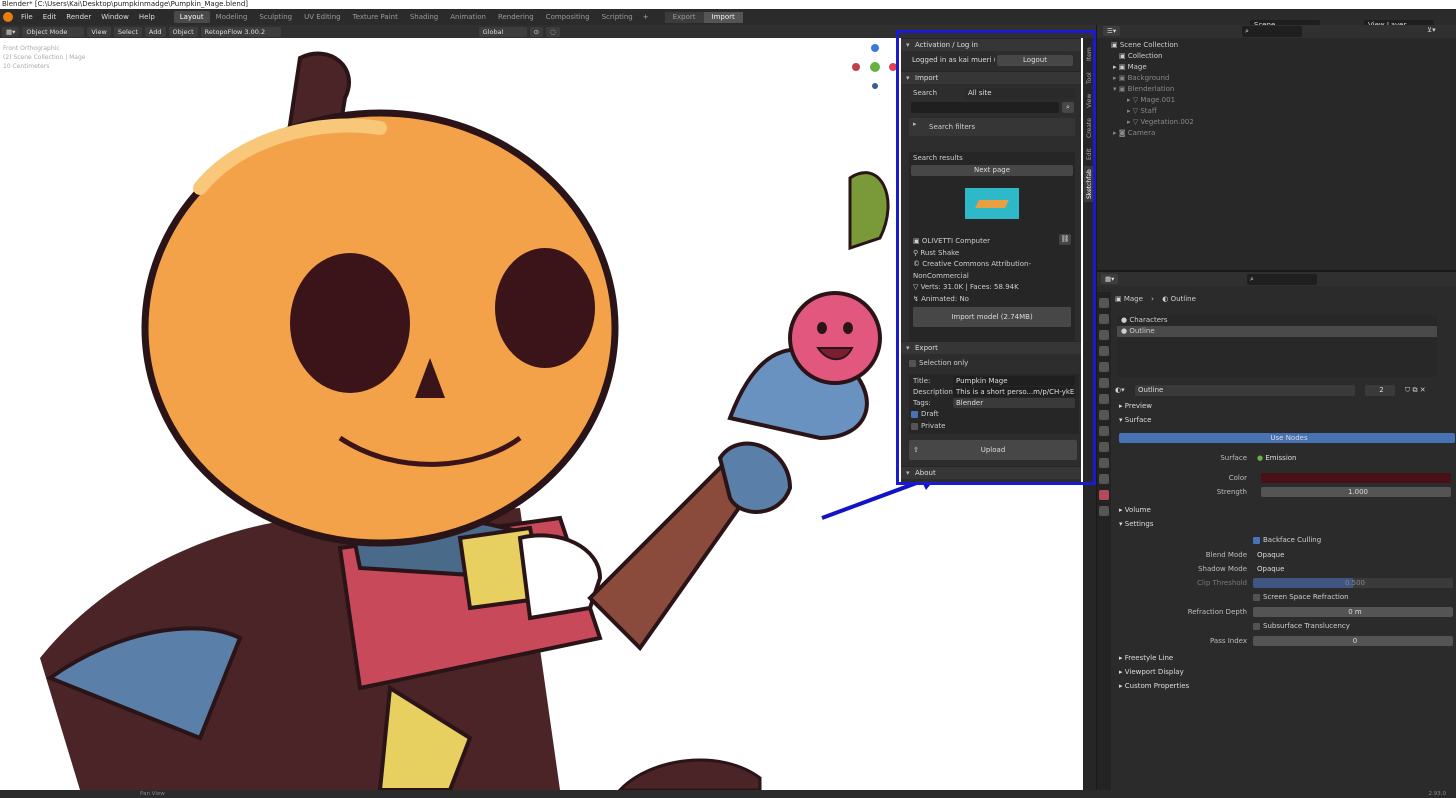  I want to click on menu-help: Help, so click(147, 17).